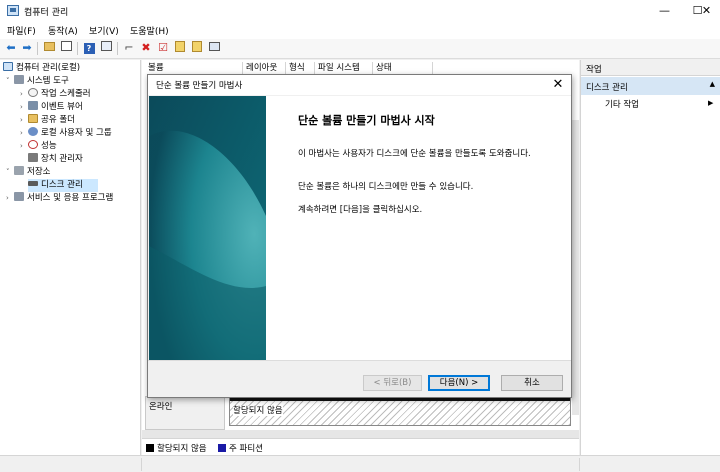  Describe the element at coordinates (414, 154) in the screenshot. I see `wizard-intro-text: 이 마법사는 사용자가 디스크에 단순 볼륨을 만들도록 도와줍니다.` at that location.